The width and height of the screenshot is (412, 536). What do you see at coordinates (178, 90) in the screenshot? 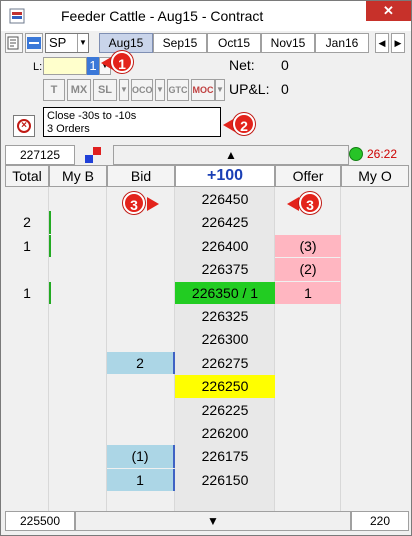
I see `order-type-gtc-button: GTC` at bounding box center [178, 90].